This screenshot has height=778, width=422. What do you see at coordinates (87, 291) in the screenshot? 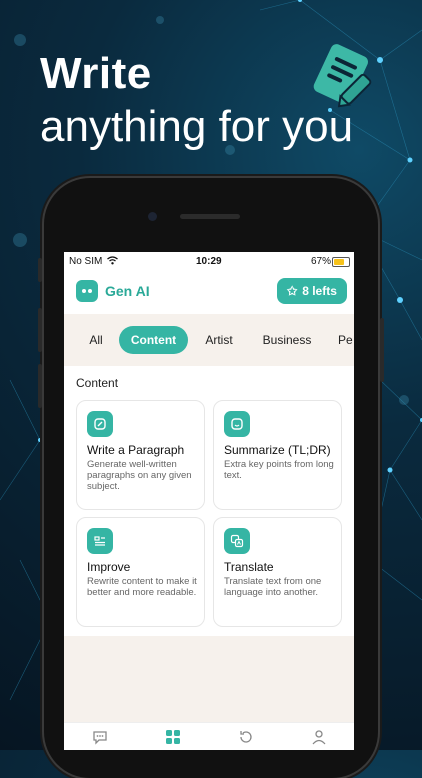
I see `app-logo-icon` at bounding box center [87, 291].